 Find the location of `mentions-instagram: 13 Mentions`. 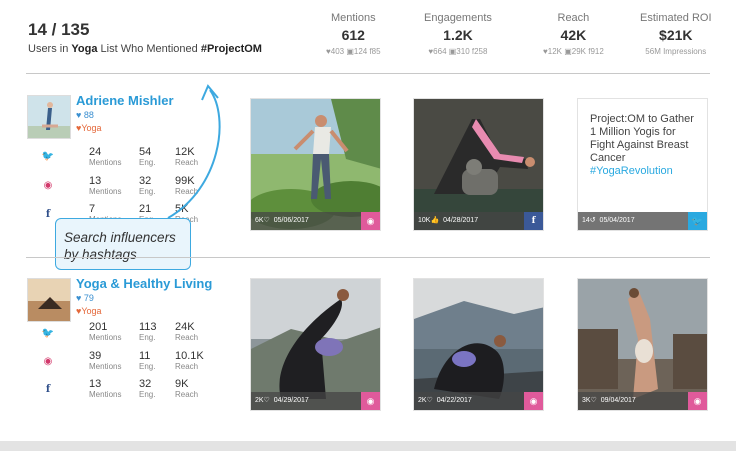

mentions-instagram: 13 Mentions is located at coordinates (105, 185).